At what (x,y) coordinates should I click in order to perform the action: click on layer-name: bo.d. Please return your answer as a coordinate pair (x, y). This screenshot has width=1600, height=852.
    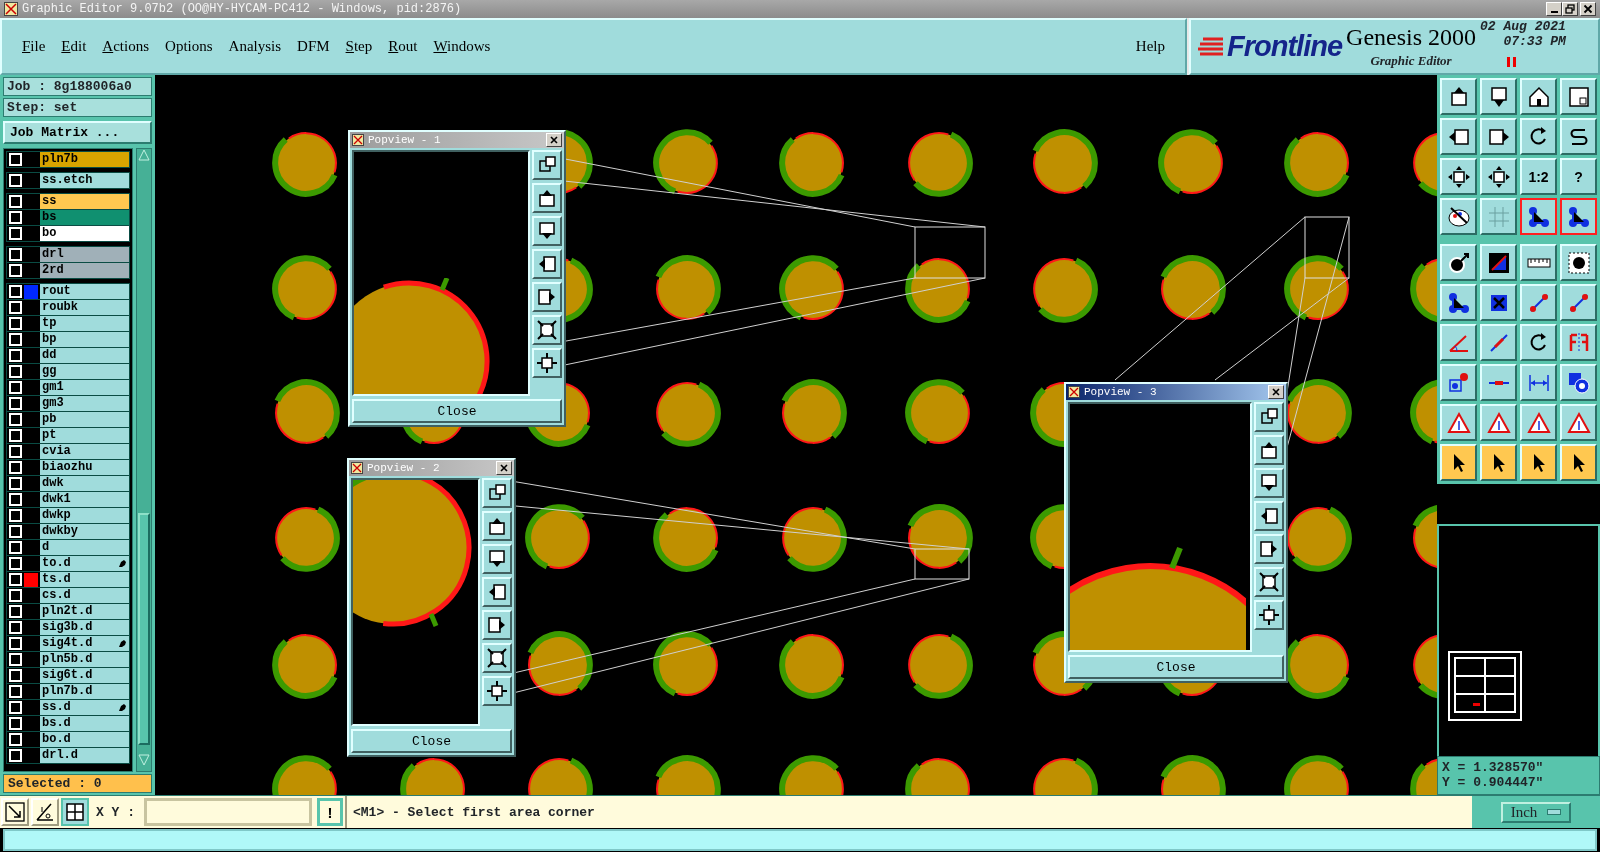
    Looking at the image, I should click on (84, 739).